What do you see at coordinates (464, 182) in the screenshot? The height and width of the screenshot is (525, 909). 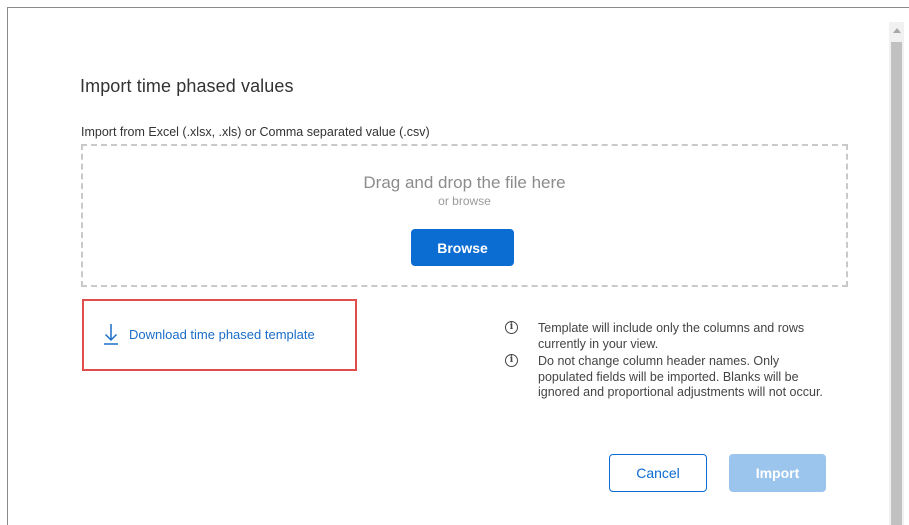 I see `drag-drop-text: Drag and drop the file here` at bounding box center [464, 182].